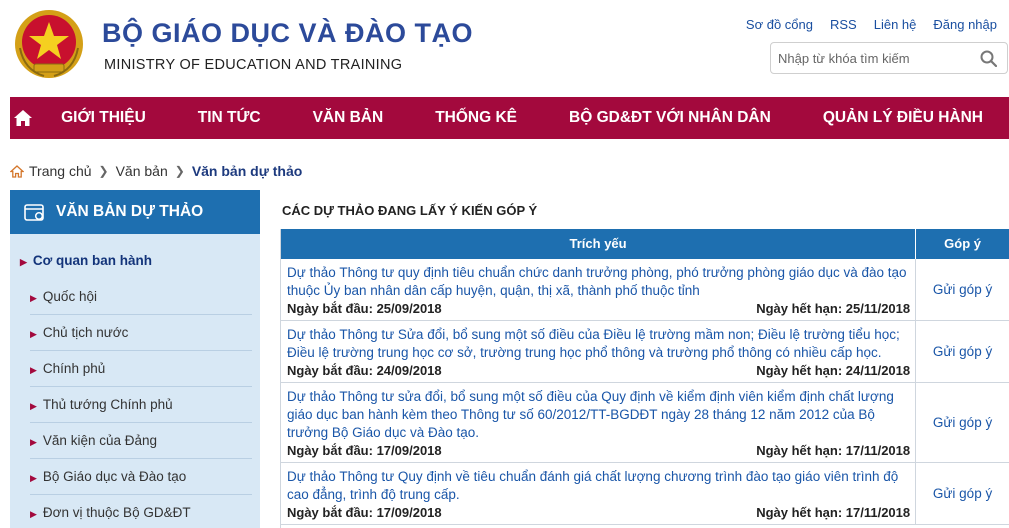  I want to click on sidebar-item-label: Đơn vị thuộc Bộ GD&ĐT, so click(116, 512).